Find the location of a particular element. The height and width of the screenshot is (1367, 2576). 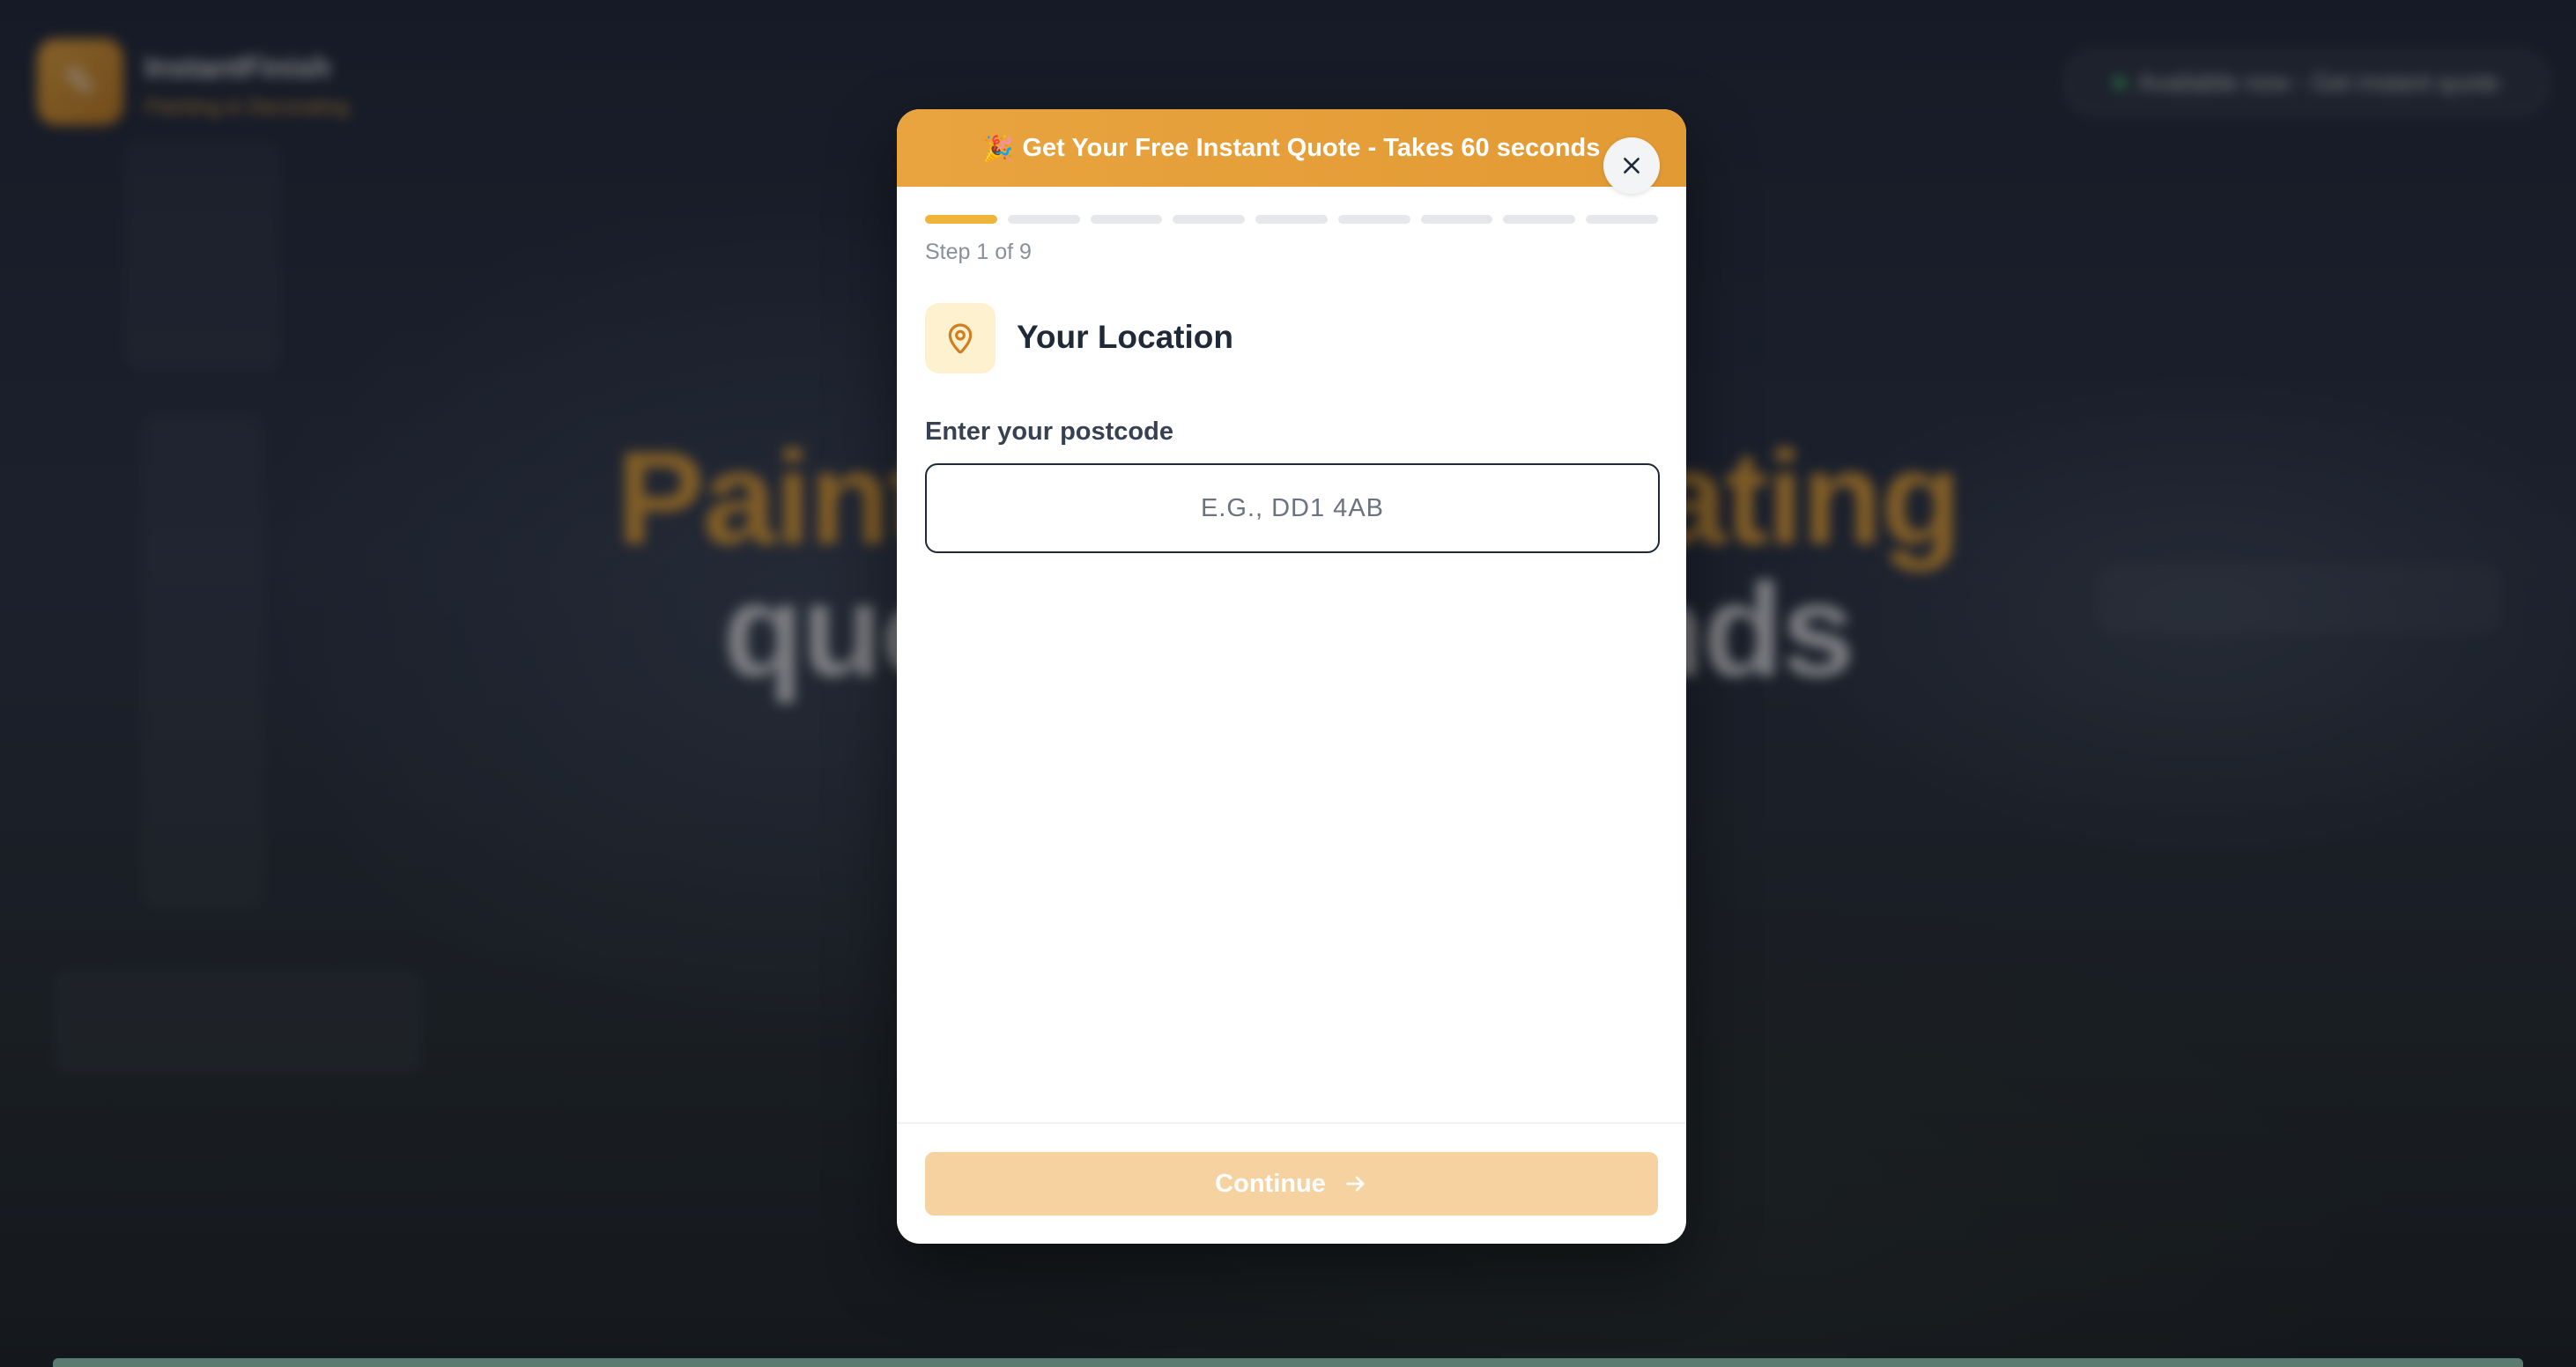

footer-divider is located at coordinates (1291, 1123).